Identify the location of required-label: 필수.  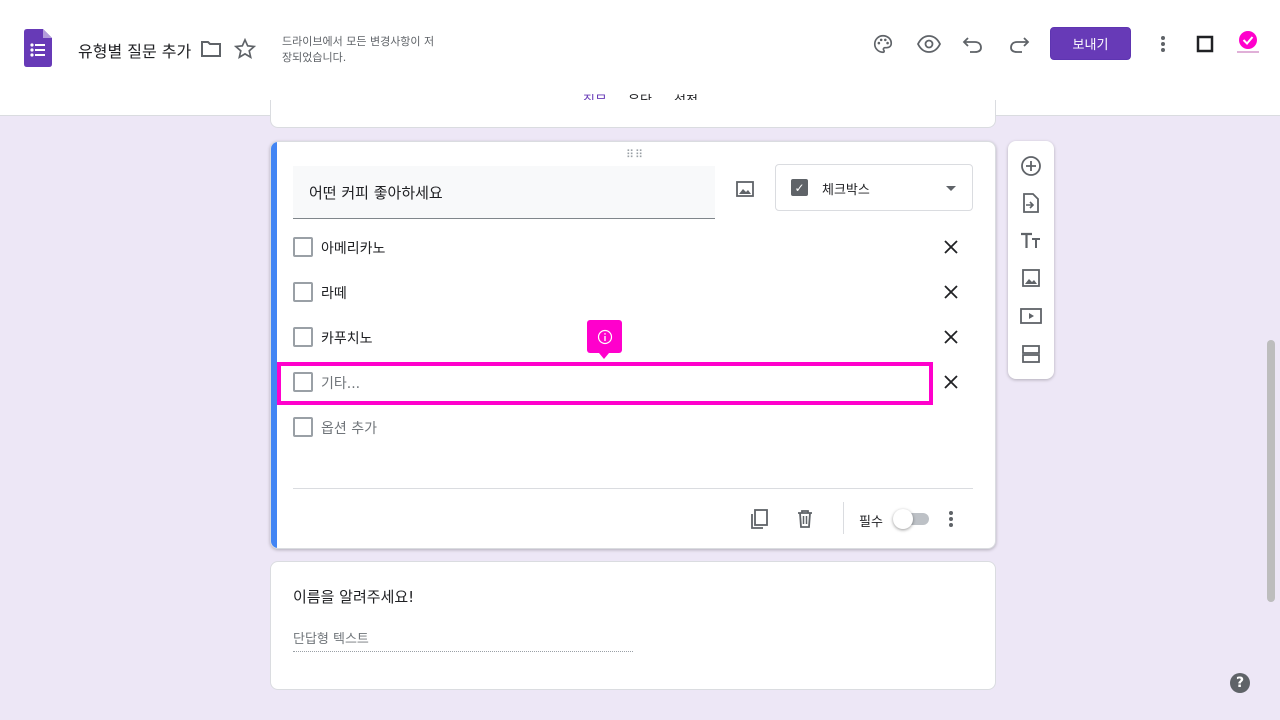
(871, 522).